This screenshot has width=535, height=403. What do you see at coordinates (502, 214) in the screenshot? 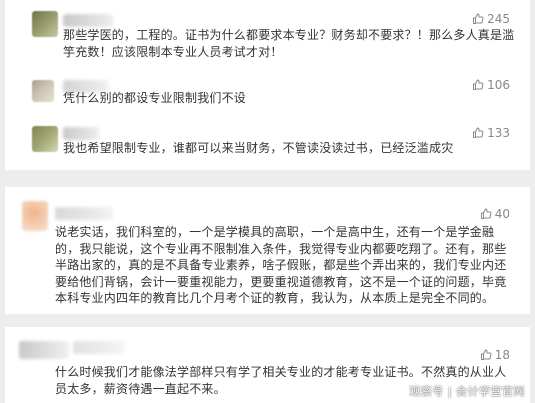
I see `like-count: 40` at bounding box center [502, 214].